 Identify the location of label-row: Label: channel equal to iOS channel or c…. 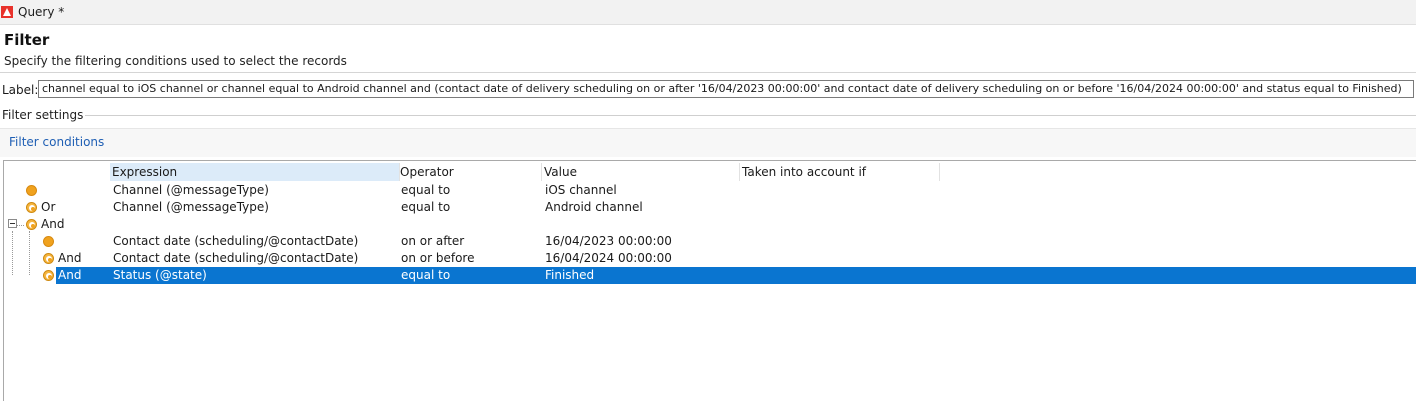
(708, 90).